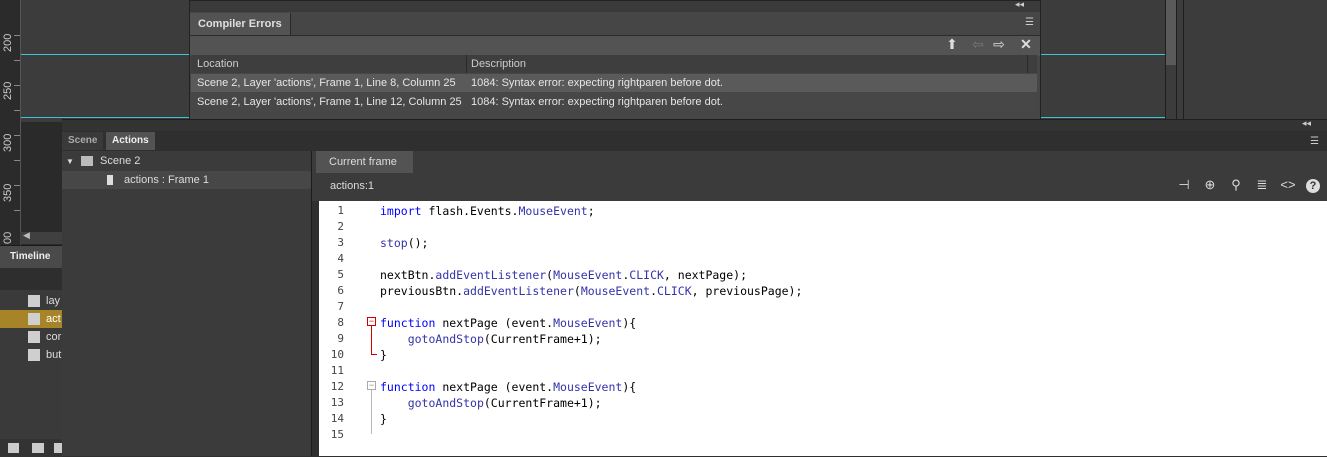  I want to click on code-snippets-icon: <>, so click(1288, 185).